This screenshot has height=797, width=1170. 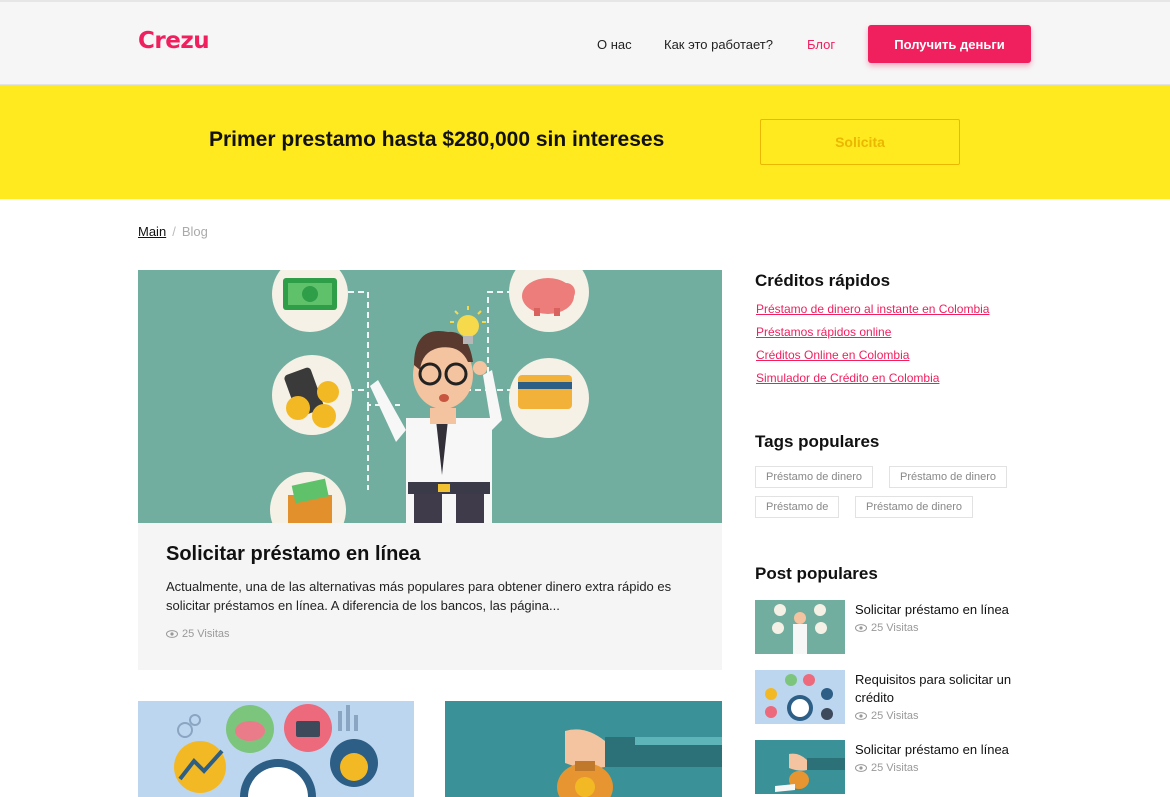 I want to click on popular-post-1-image, so click(x=800, y=627).